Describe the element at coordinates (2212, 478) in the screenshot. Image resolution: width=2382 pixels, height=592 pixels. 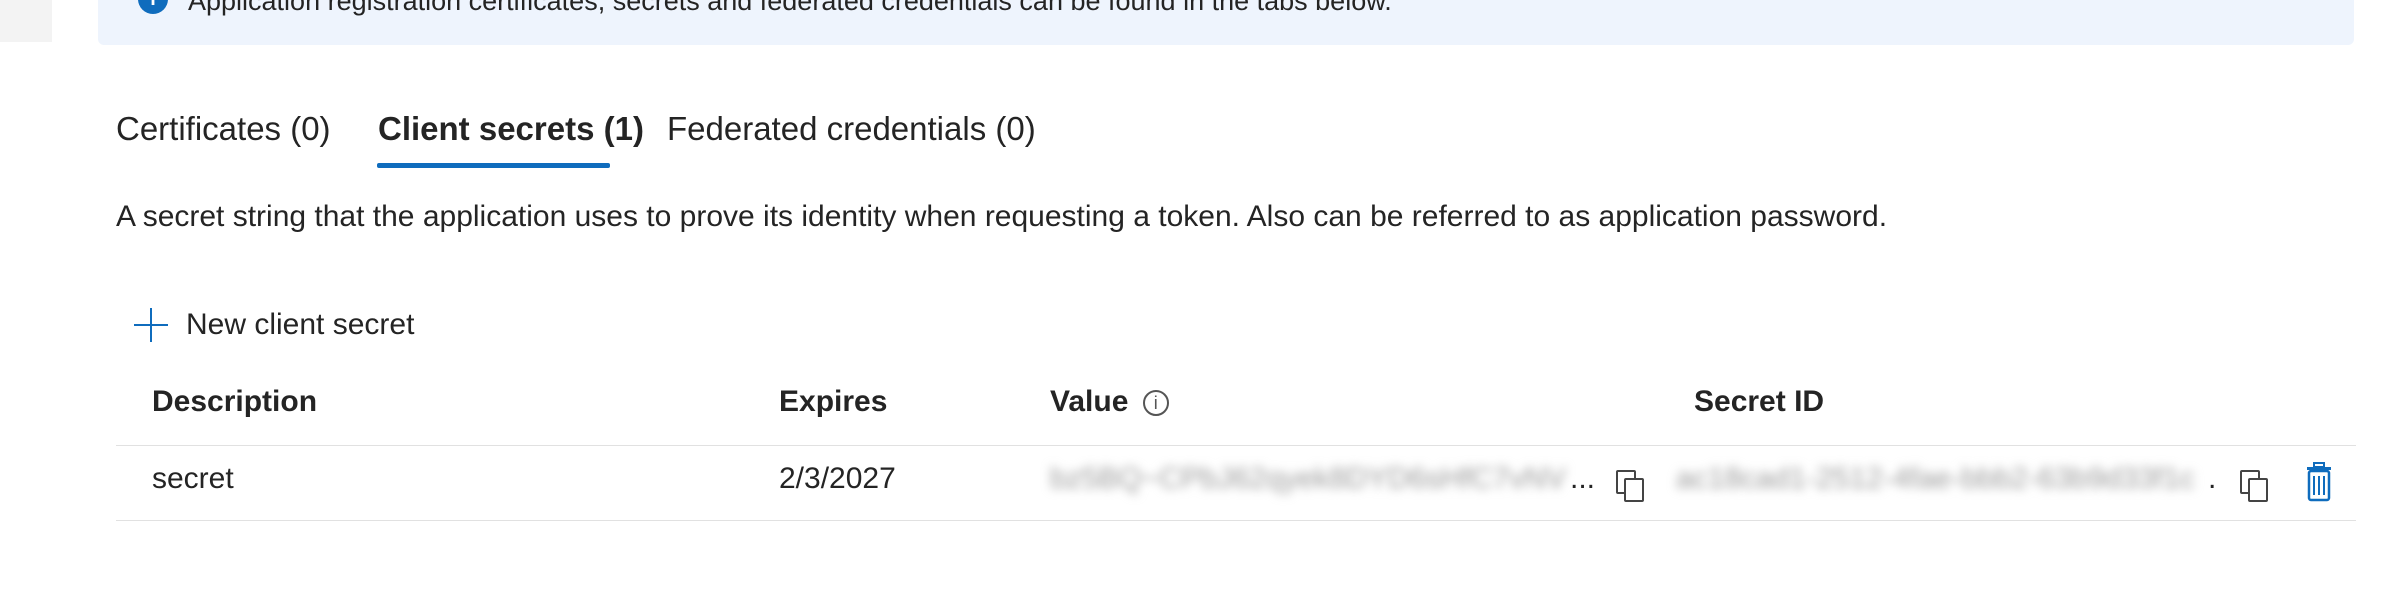
I see `secret-id-ellipsis: .` at that location.